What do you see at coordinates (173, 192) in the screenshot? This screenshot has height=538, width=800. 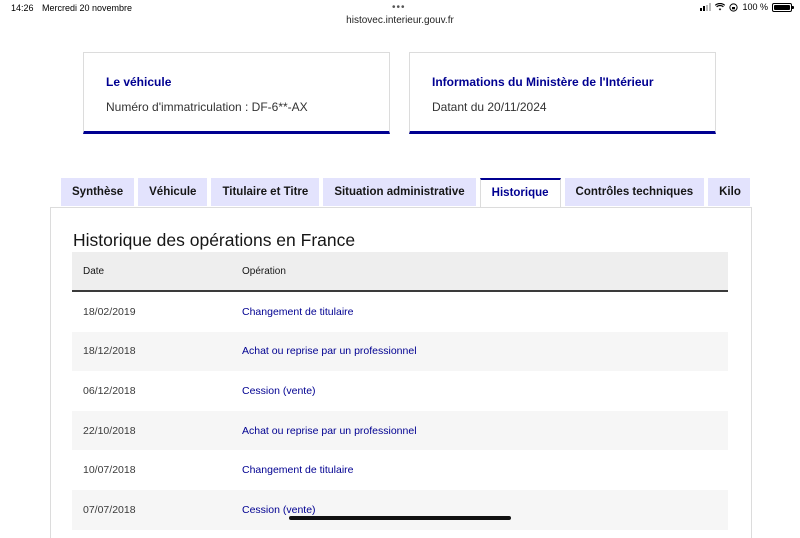 I see `tab-vehicule: Véhicule` at bounding box center [173, 192].